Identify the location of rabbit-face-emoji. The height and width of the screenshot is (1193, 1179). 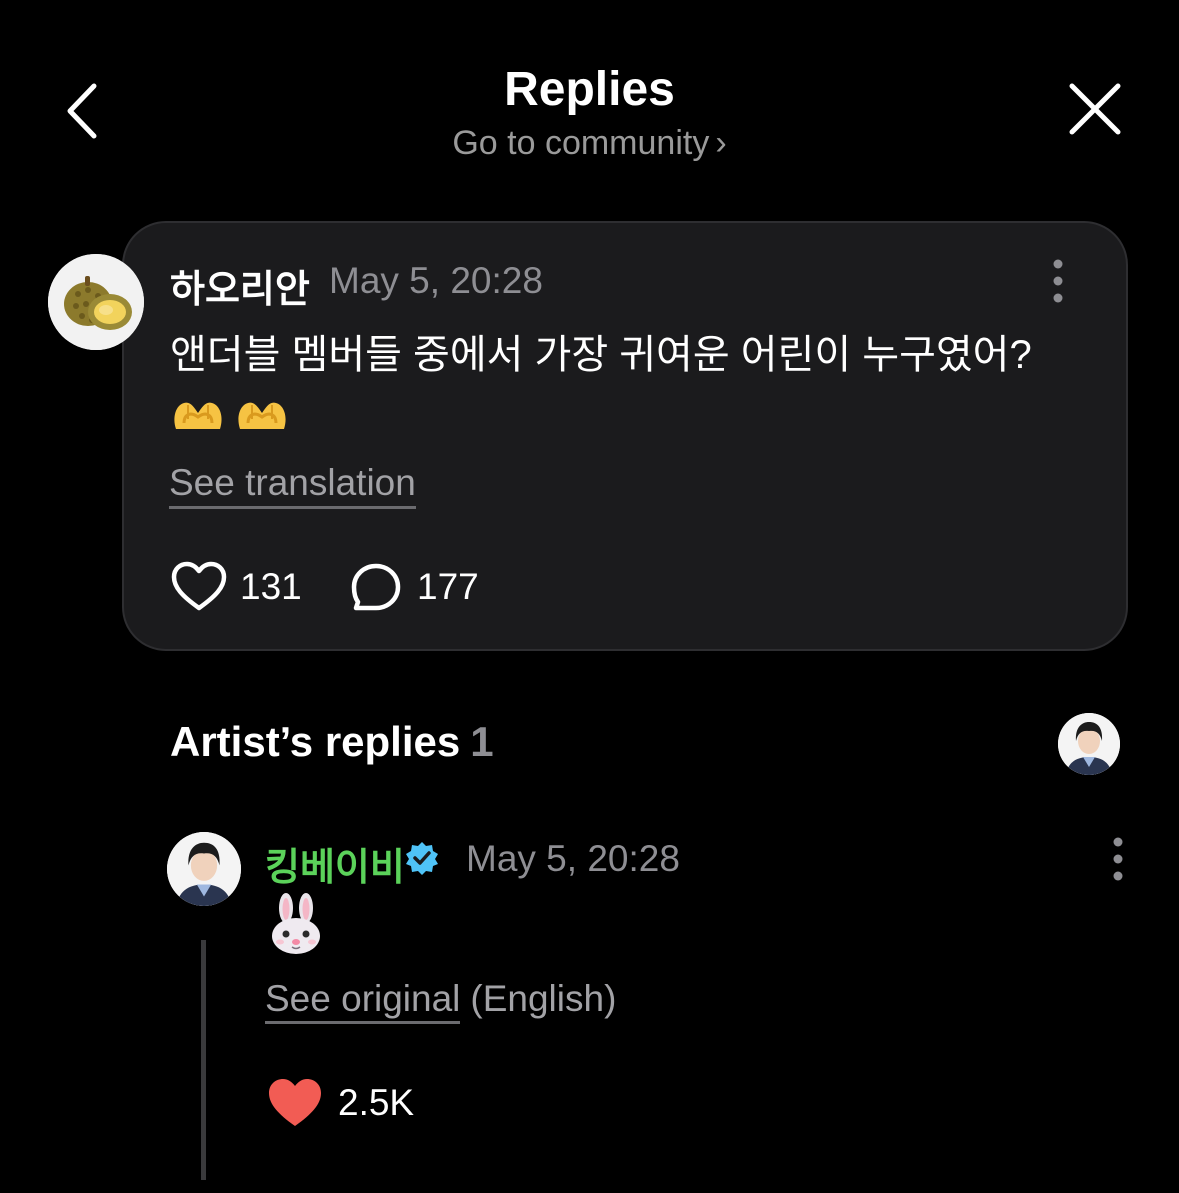
(296, 924).